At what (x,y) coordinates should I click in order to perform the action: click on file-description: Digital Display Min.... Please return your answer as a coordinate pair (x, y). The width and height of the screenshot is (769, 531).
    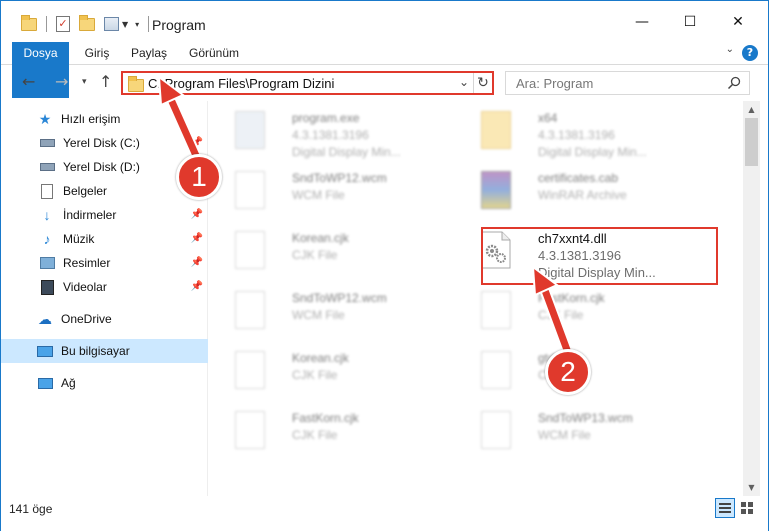
    Looking at the image, I should click on (592, 152).